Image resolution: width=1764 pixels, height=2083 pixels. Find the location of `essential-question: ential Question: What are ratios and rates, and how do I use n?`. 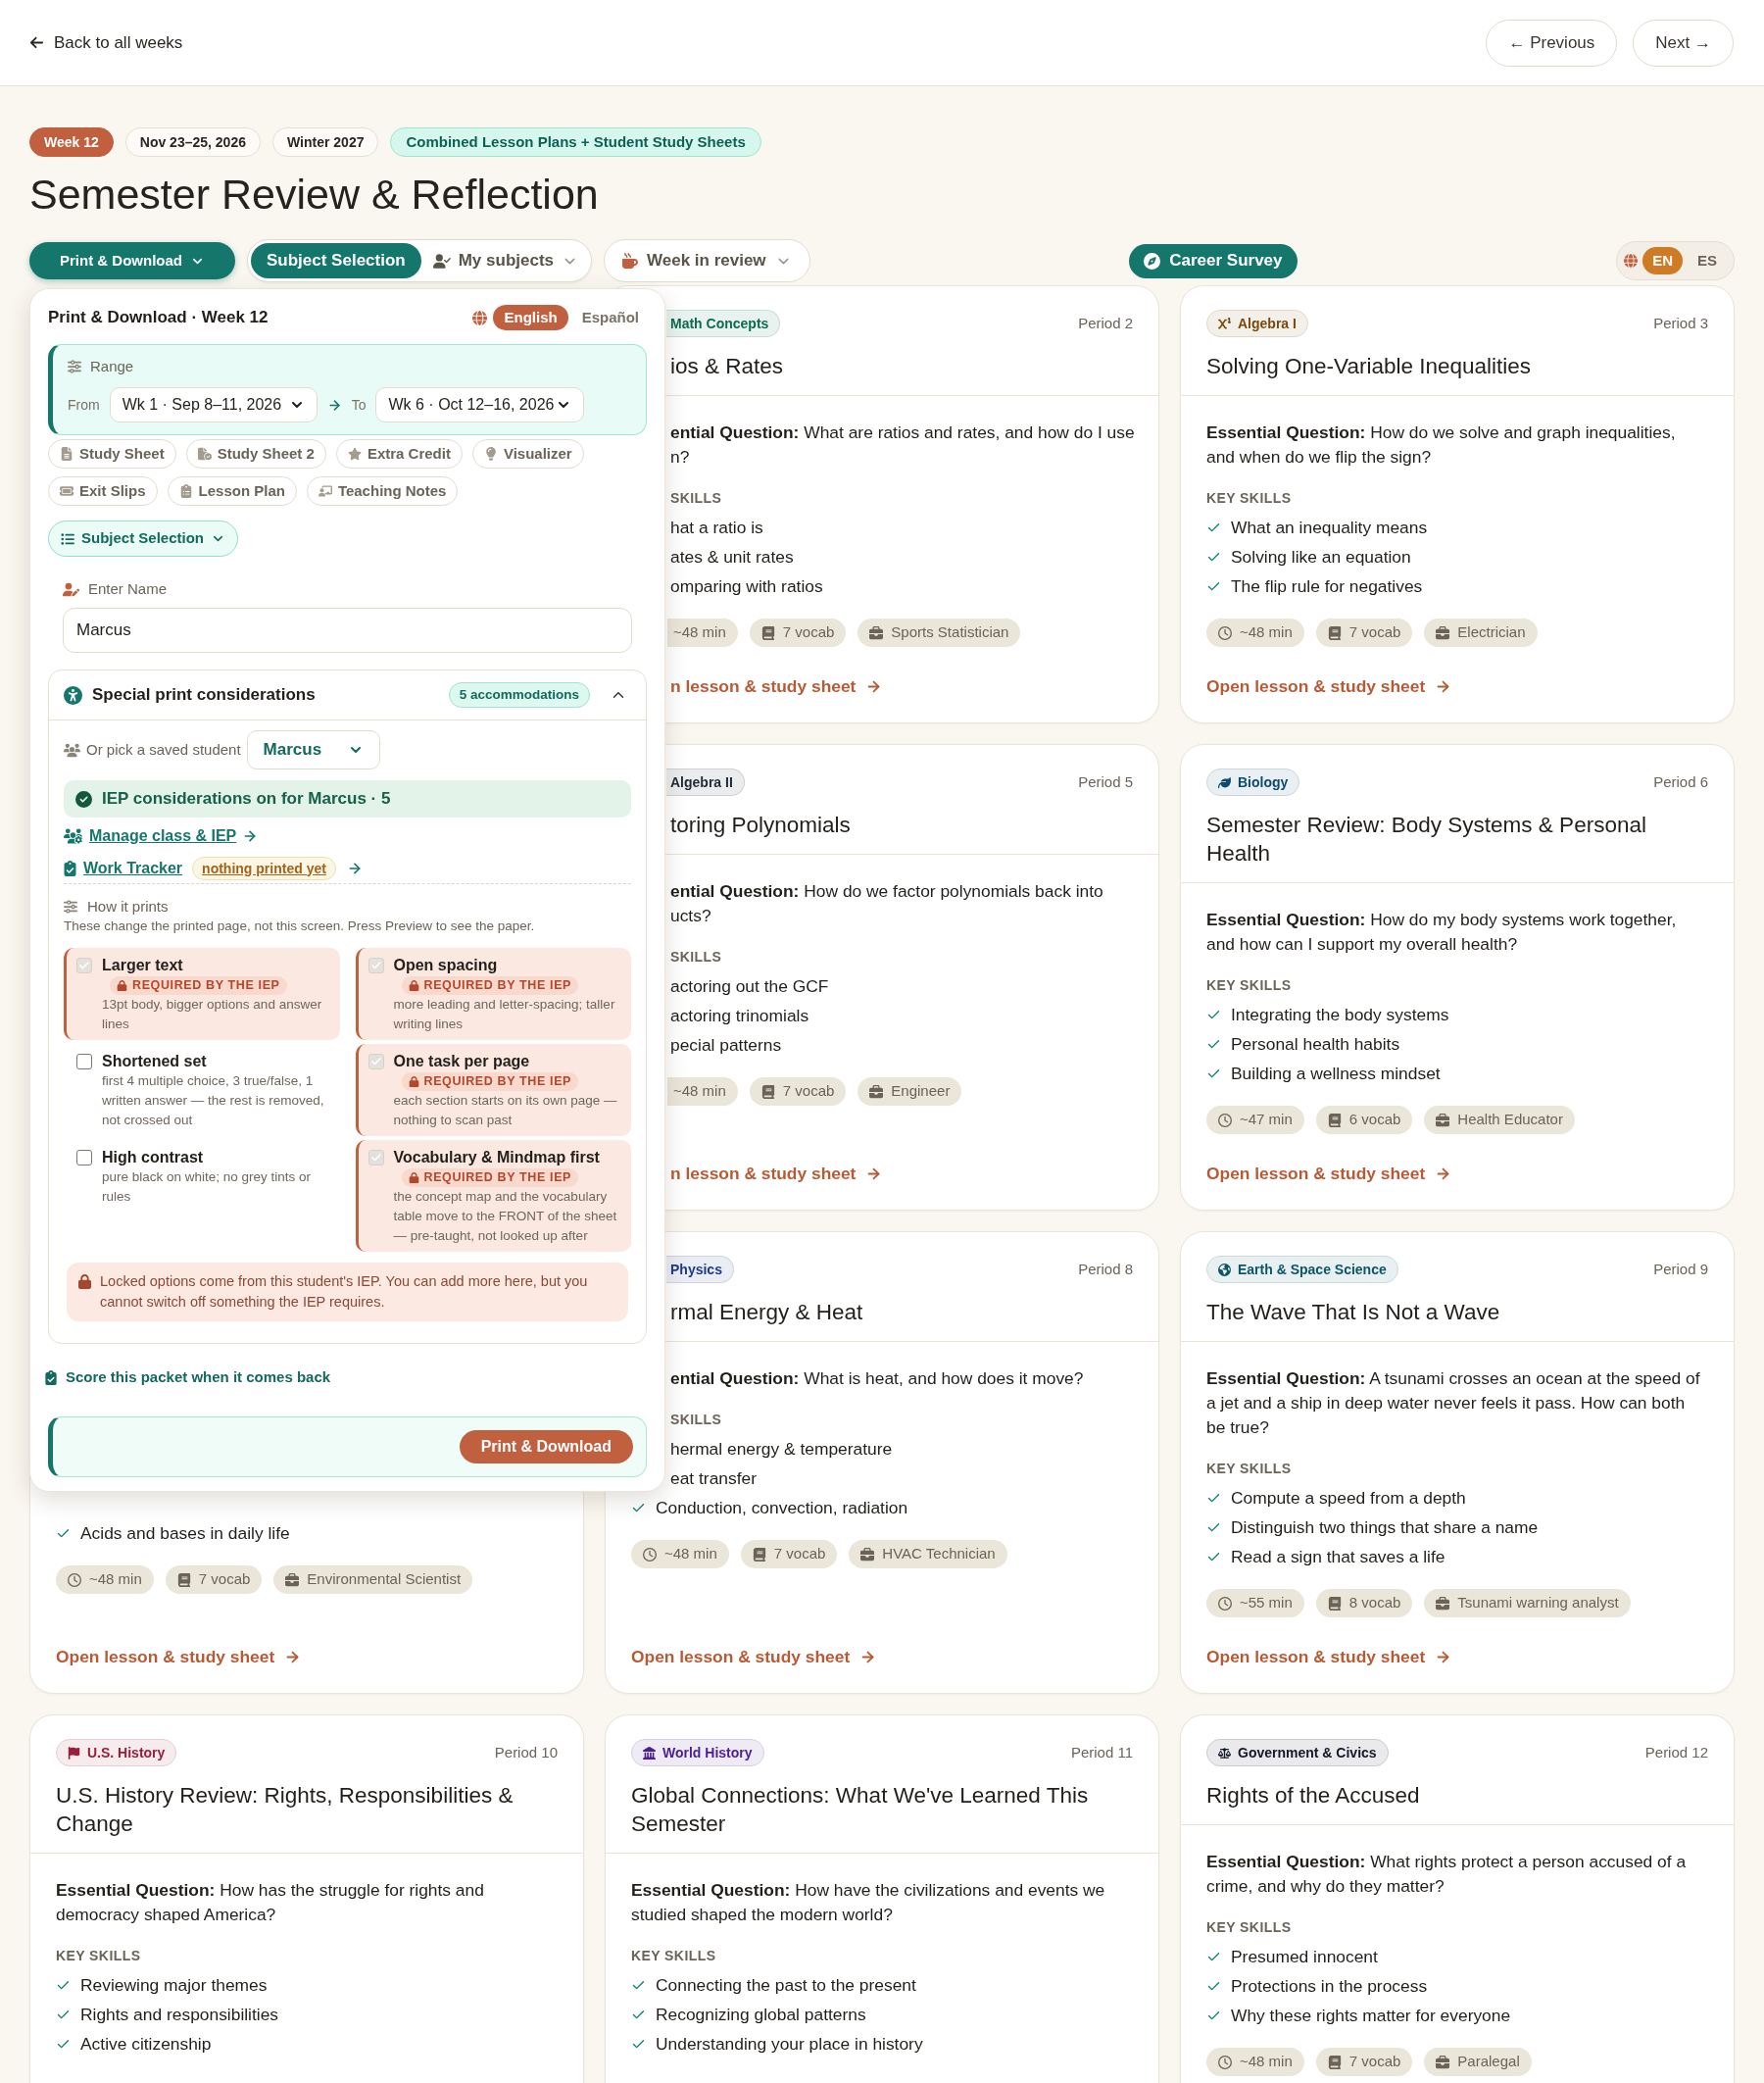

essential-question: ential Question: What are ratios and rates, and how do I use n? is located at coordinates (903, 445).